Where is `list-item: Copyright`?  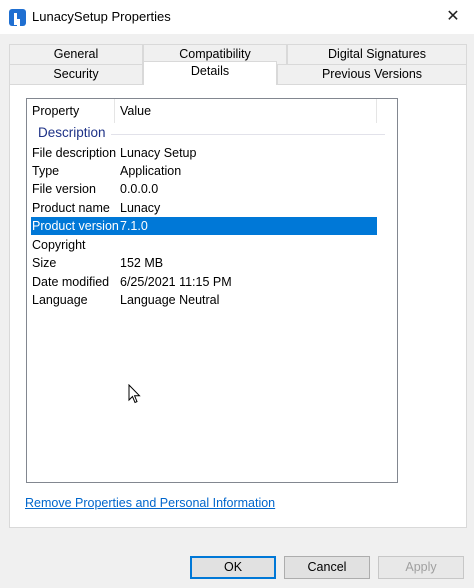
list-item: Copyright is located at coordinates (204, 245).